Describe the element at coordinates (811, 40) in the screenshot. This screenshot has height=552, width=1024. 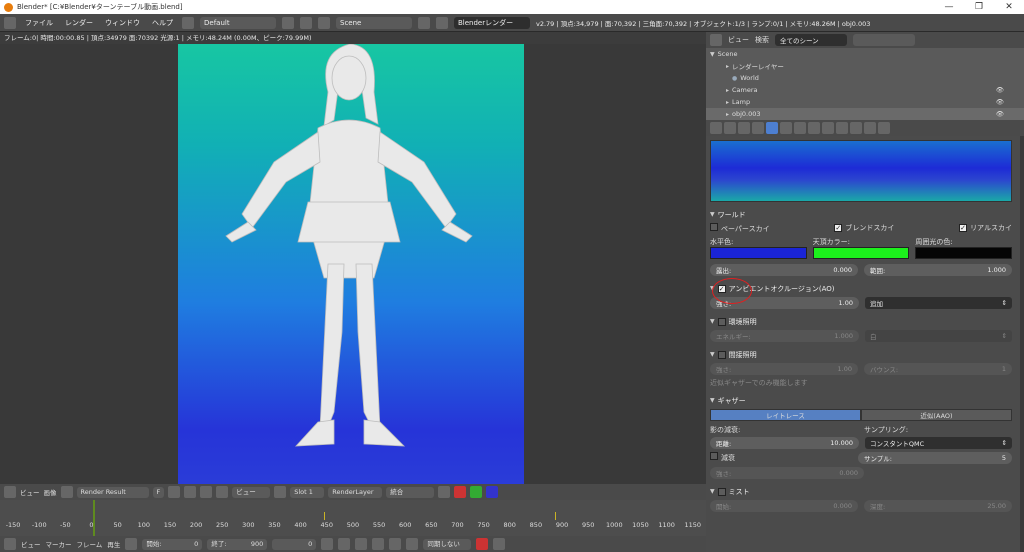
I see `display-mode-select: 全てのシーン` at that location.